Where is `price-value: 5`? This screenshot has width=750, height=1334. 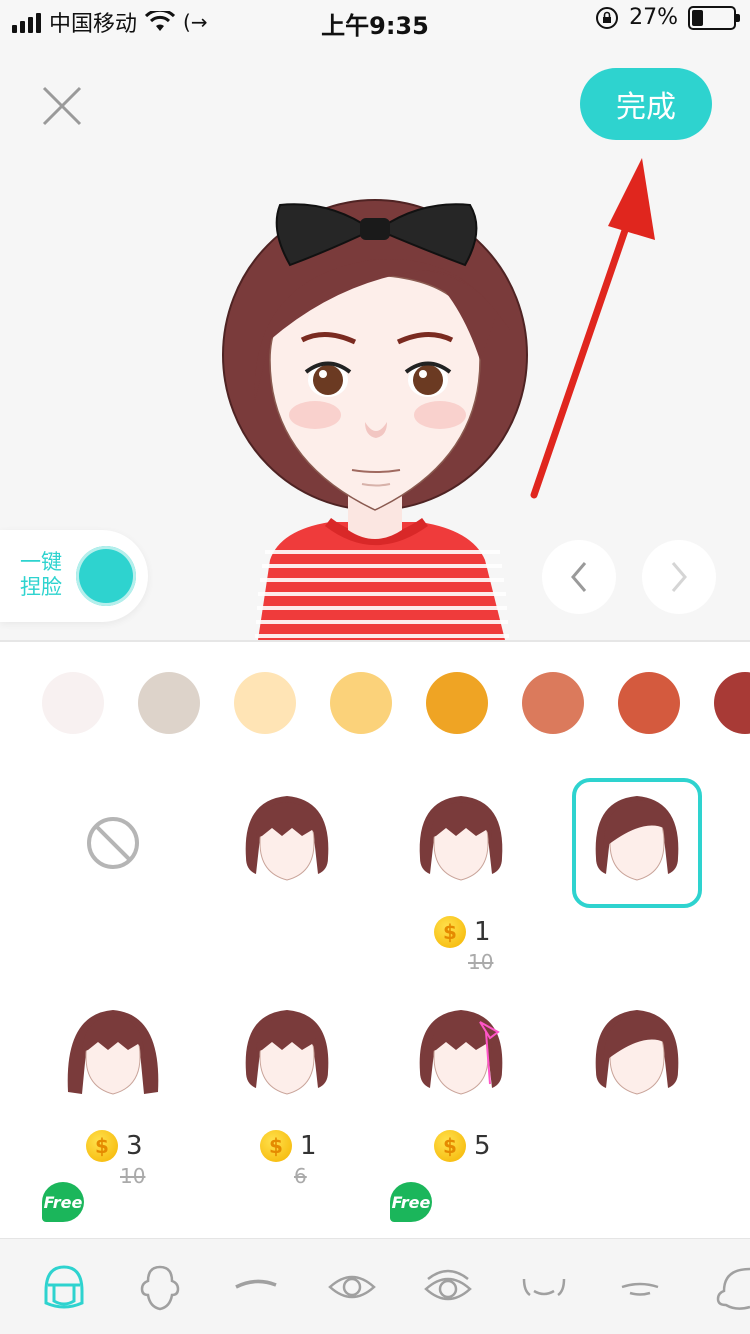 price-value: 5 is located at coordinates (482, 1146).